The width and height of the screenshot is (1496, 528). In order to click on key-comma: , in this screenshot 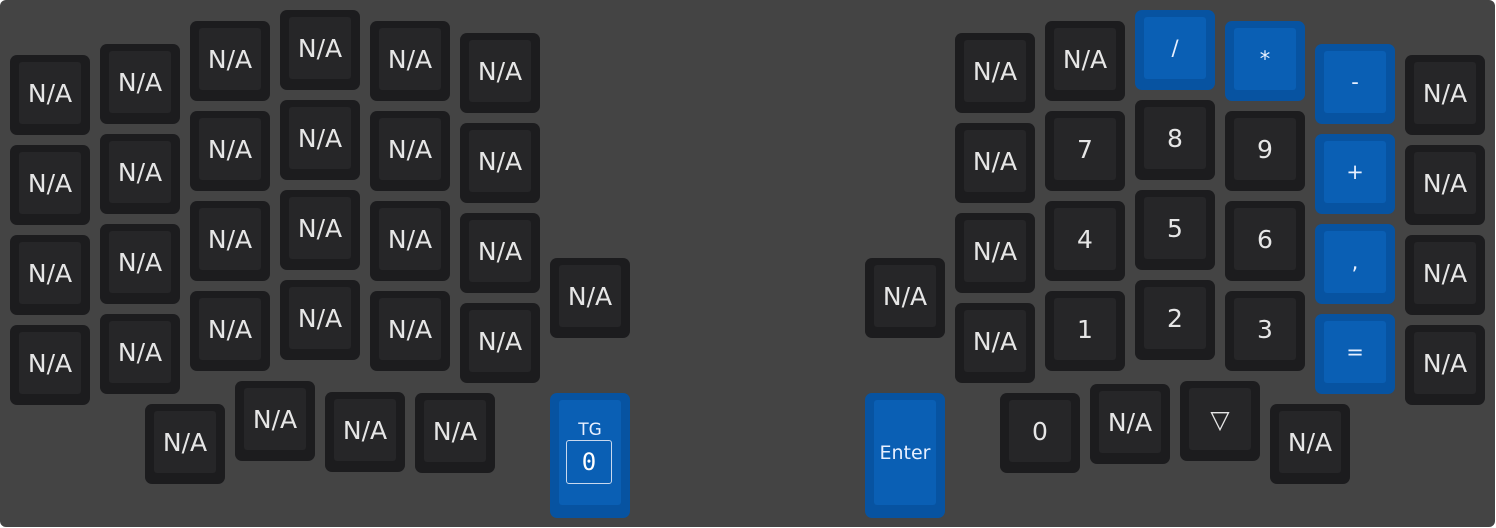, I will do `click(1355, 264)`.